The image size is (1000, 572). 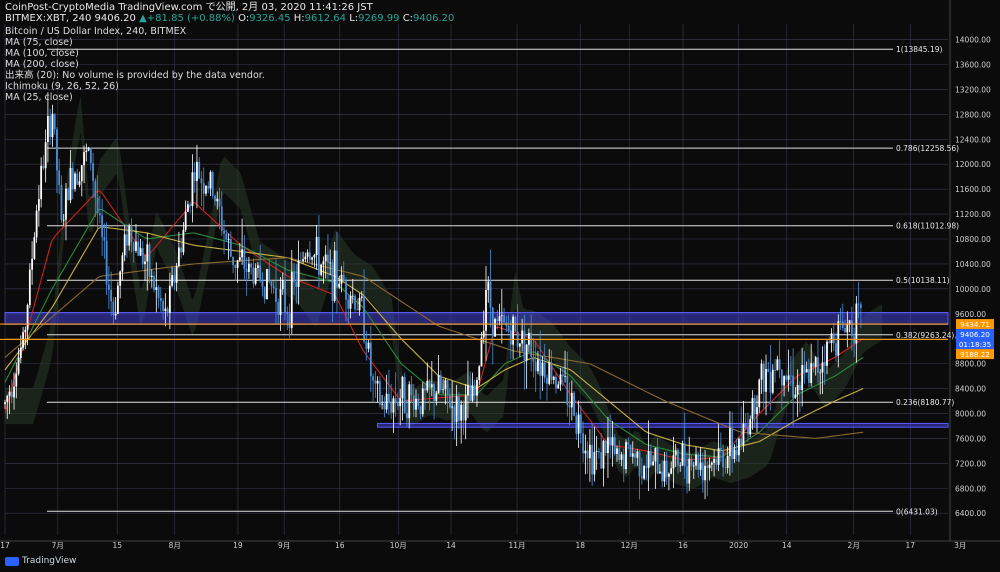 I want to click on price-tag-label: 9188.22, so click(x=975, y=354).